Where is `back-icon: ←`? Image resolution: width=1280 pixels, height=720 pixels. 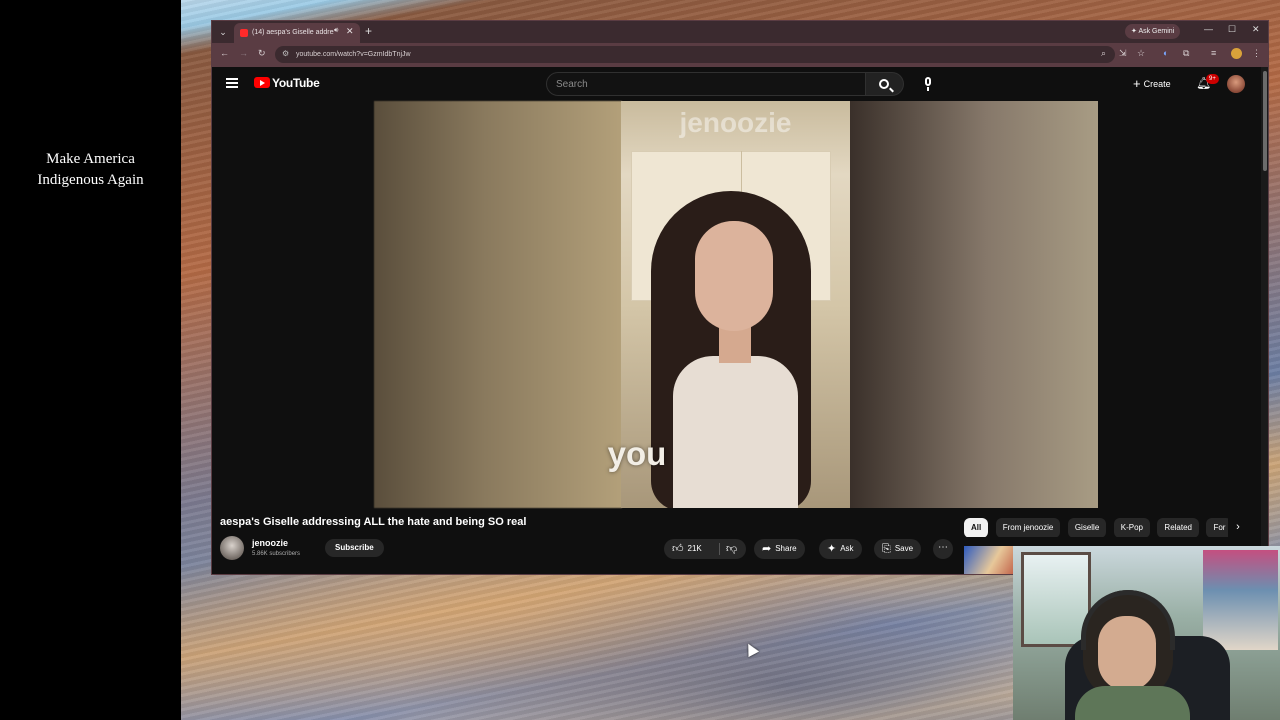 back-icon: ← is located at coordinates (224, 53).